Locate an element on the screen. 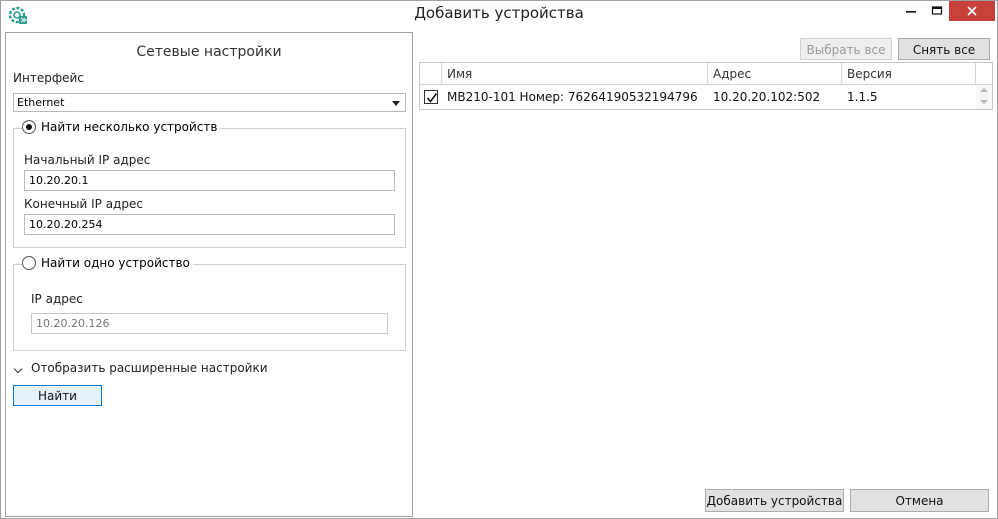 This screenshot has height=519, width=998. maximize-button is located at coordinates (937, 11).